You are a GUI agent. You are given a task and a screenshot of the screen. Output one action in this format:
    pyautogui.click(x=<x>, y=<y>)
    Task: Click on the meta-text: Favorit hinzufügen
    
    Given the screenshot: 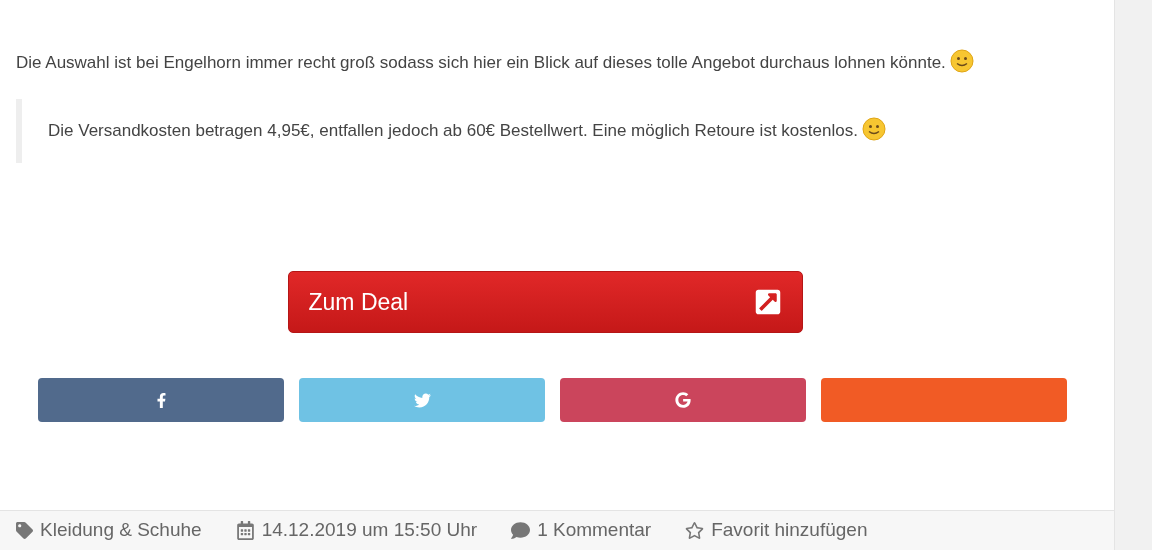 What is the action you would take?
    pyautogui.click(x=789, y=530)
    